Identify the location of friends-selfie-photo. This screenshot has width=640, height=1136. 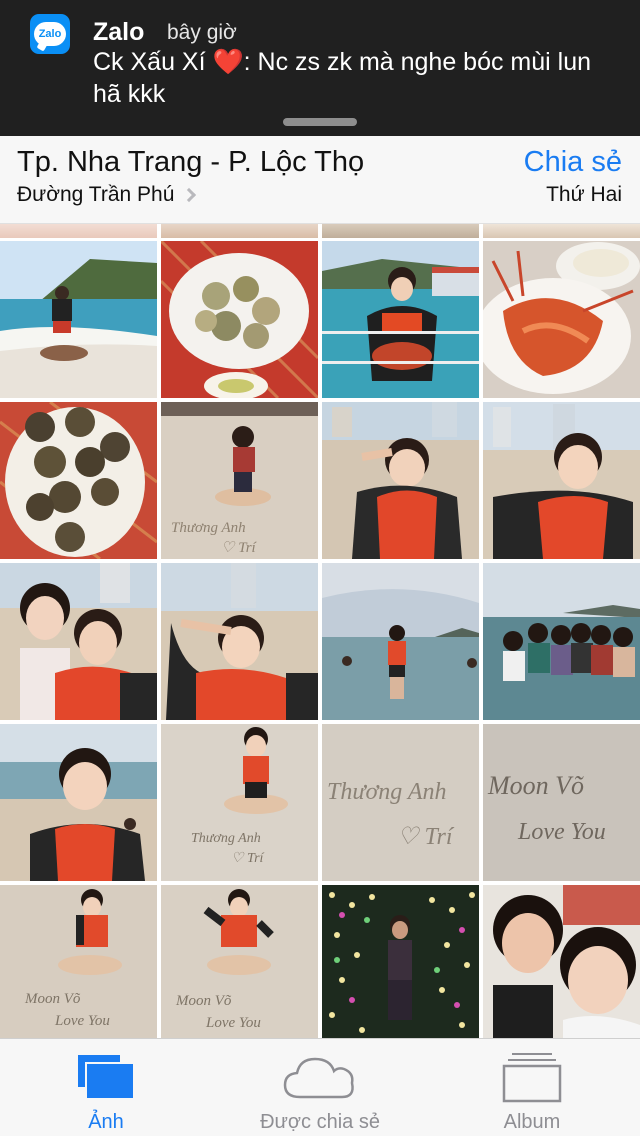
(78, 641).